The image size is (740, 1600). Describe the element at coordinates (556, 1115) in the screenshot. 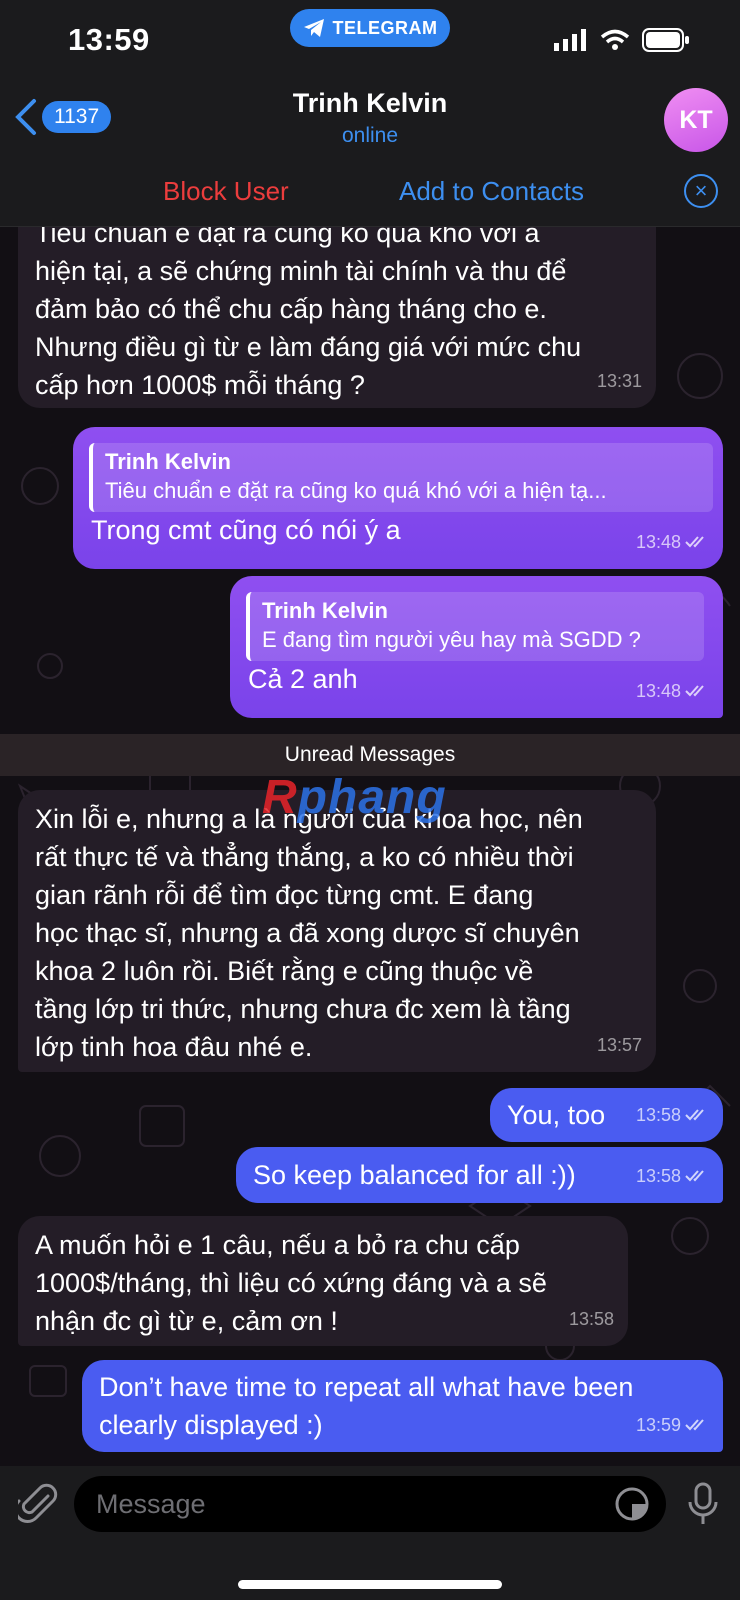

I see `message-text: You, too` at that location.